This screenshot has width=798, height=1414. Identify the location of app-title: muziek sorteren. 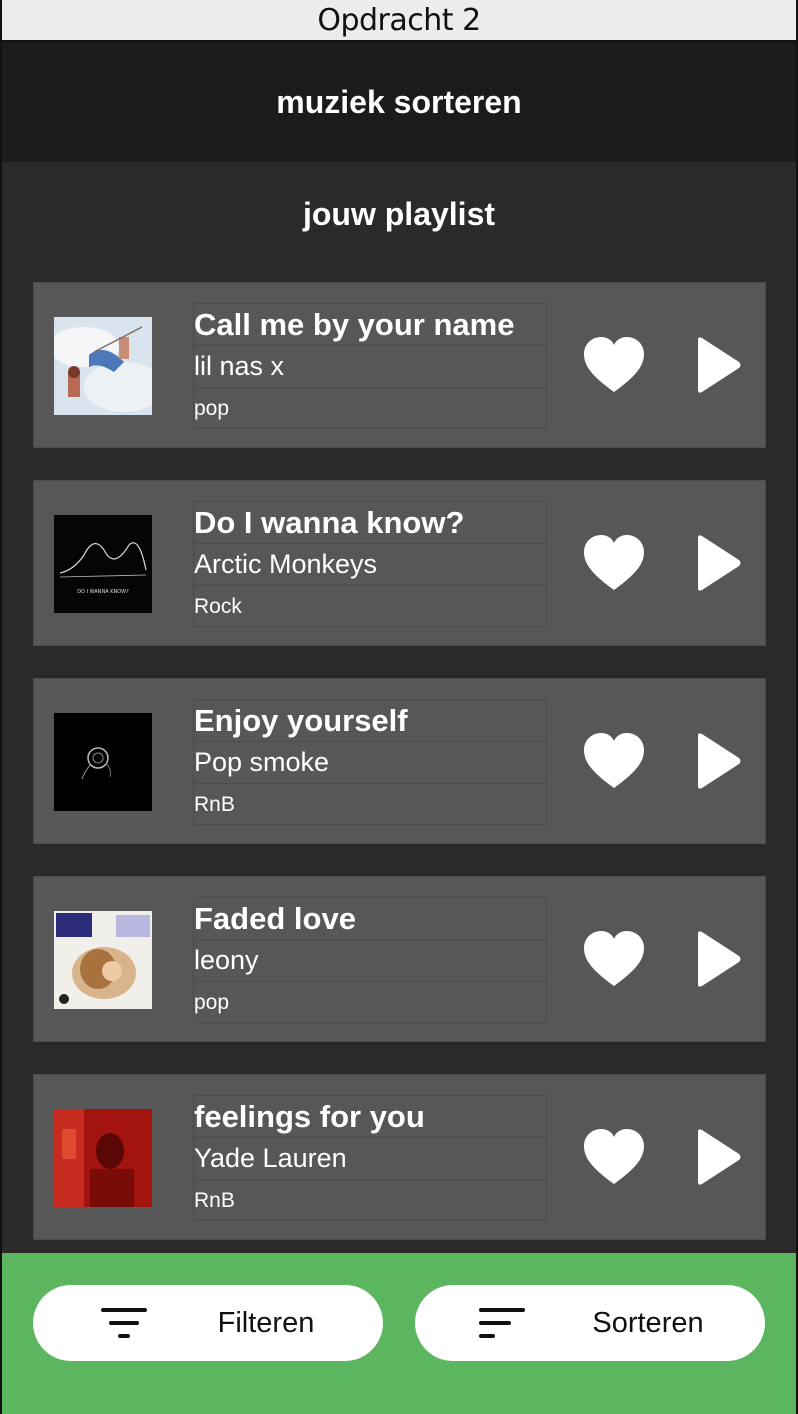
(399, 101).